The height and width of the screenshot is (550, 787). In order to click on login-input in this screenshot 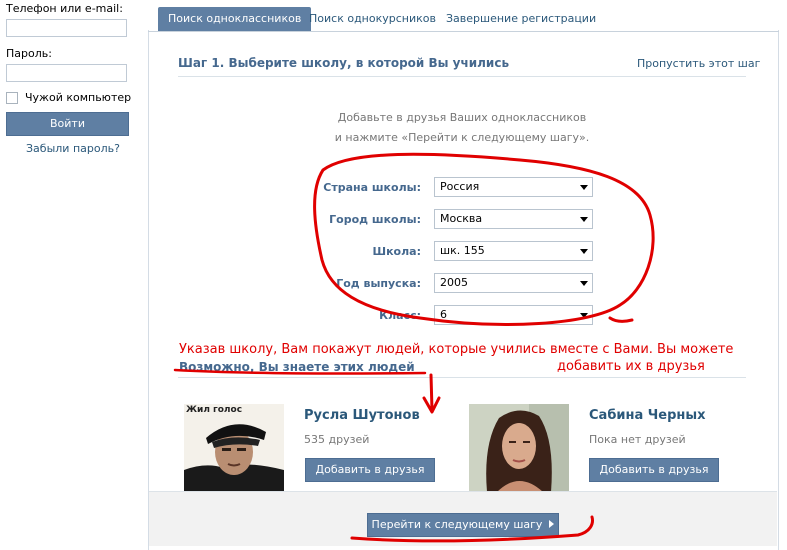, I will do `click(66, 28)`.